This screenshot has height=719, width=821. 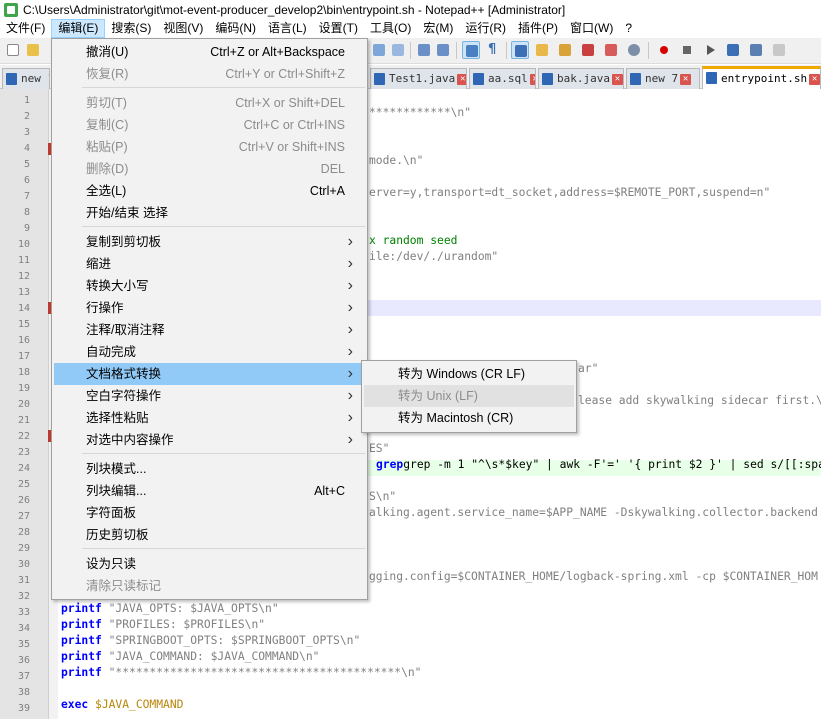 What do you see at coordinates (23, 420) in the screenshot?
I see `line-number: 21` at bounding box center [23, 420].